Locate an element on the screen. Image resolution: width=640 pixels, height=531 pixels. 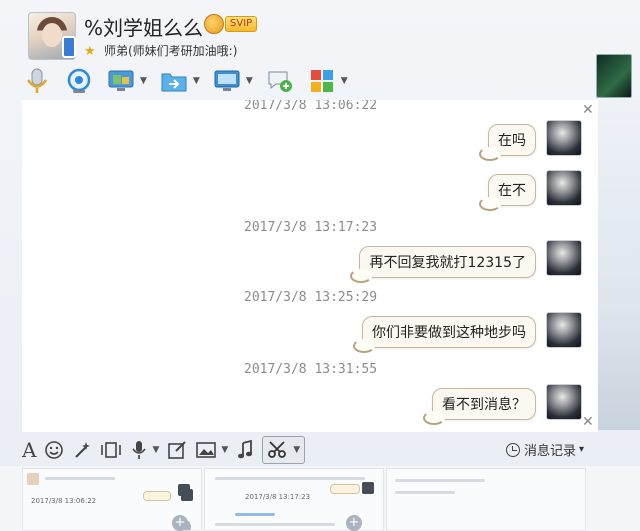
message-row: 再不回复我就打12315了 is located at coordinates (443, 264).